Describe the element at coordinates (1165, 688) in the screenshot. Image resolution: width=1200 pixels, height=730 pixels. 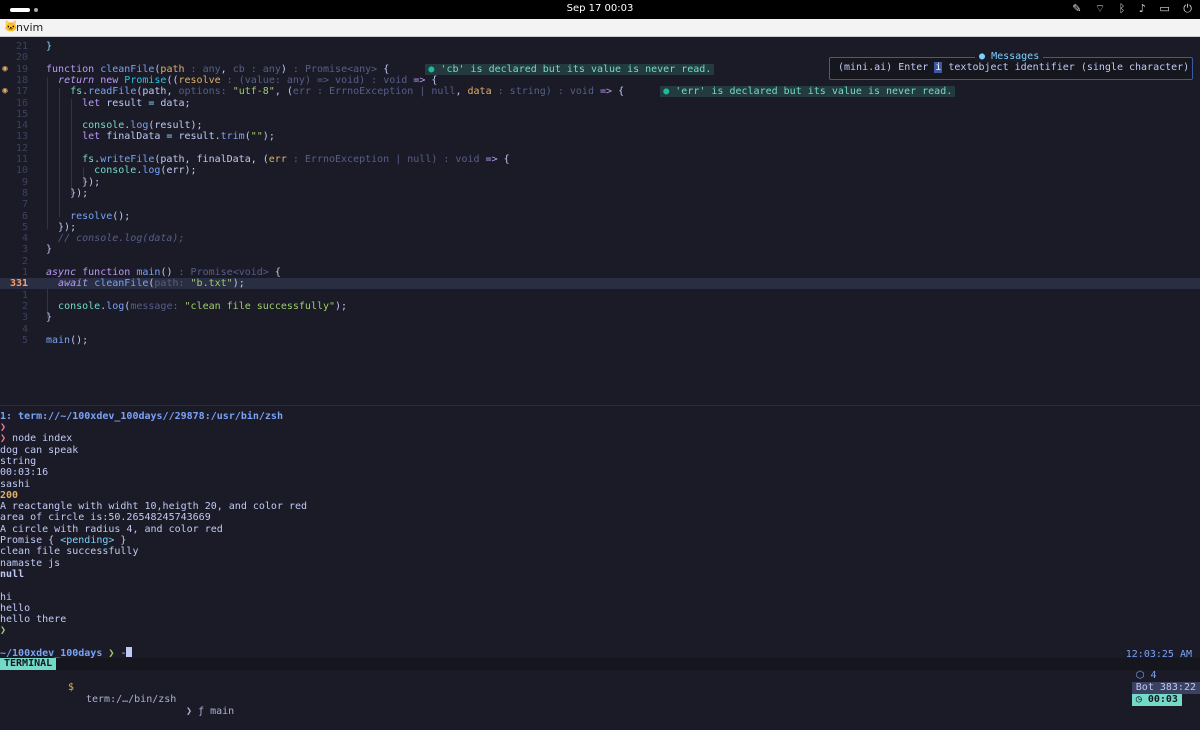
I see `cursor-position: Bot 383:22` at that location.